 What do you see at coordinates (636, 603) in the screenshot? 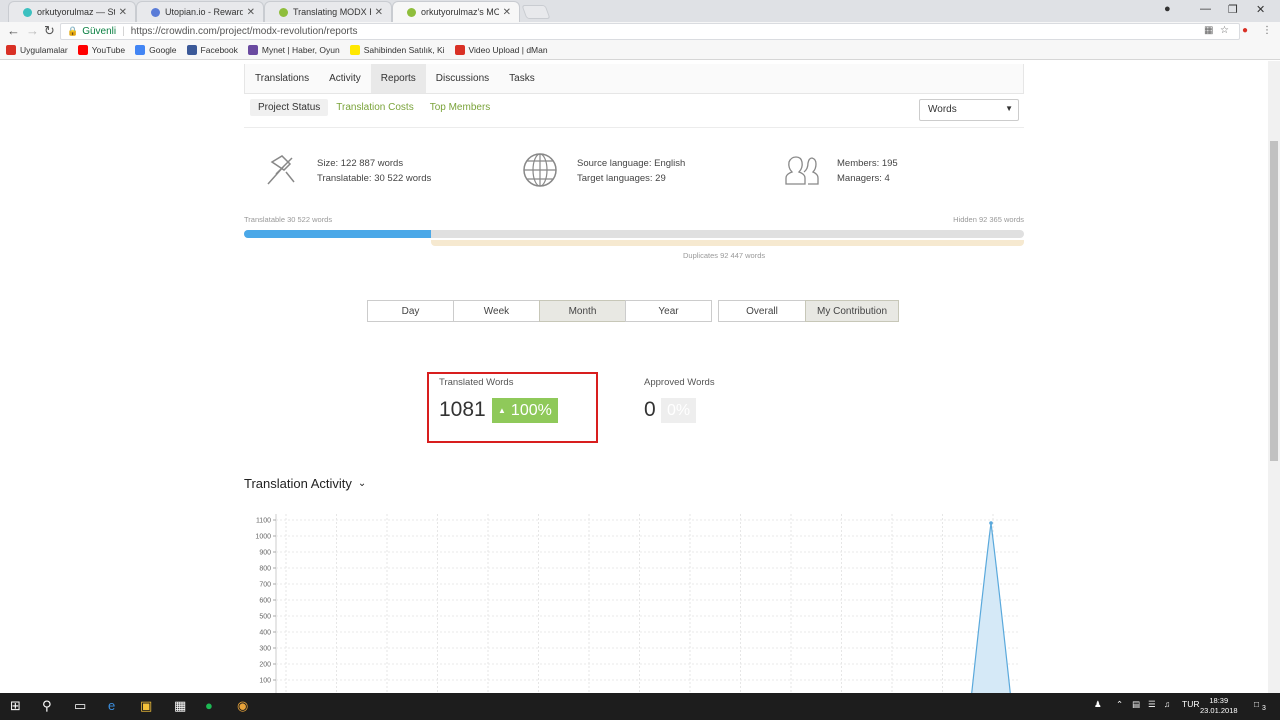
I see `activity-chart: 1100 1000 900 800 700 600 500 400 300 200 100` at bounding box center [636, 603].